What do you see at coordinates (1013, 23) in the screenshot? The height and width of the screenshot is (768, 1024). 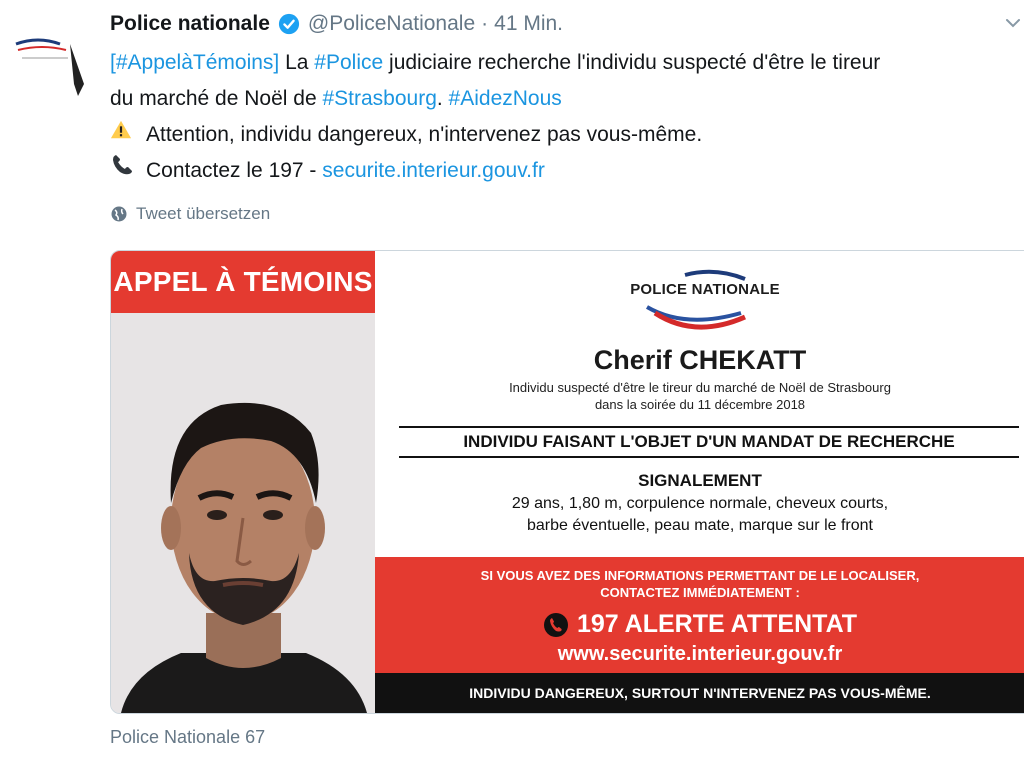 I see `chevron-down-icon` at bounding box center [1013, 23].